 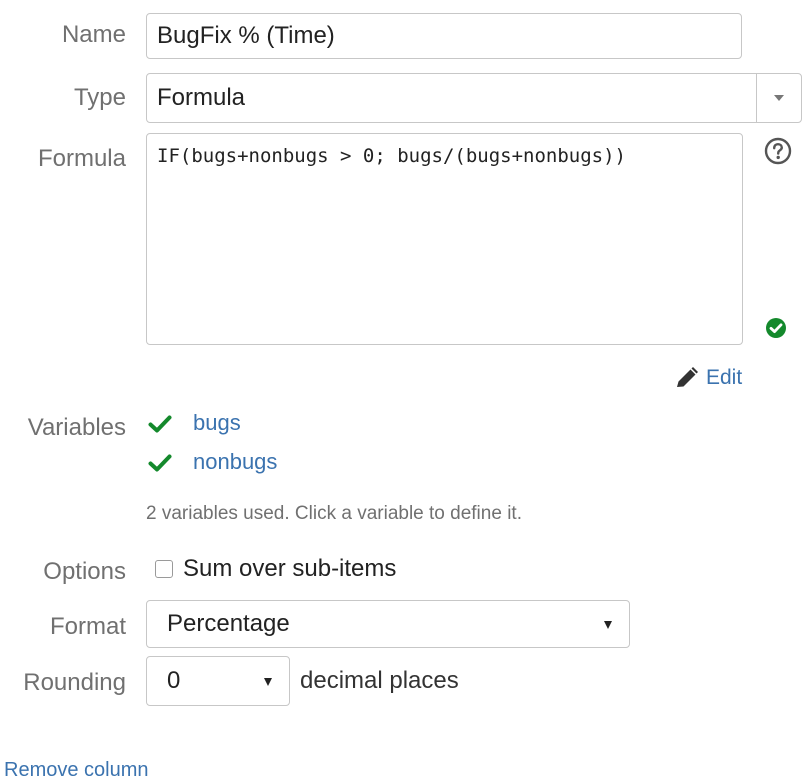 What do you see at coordinates (724, 377) in the screenshot?
I see `edit-link-label: Edit` at bounding box center [724, 377].